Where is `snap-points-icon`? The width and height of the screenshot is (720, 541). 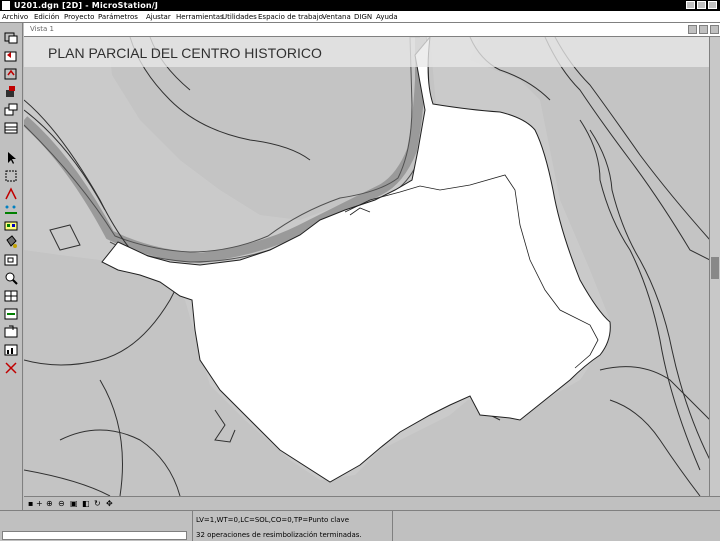 snap-points-icon is located at coordinates (11, 210).